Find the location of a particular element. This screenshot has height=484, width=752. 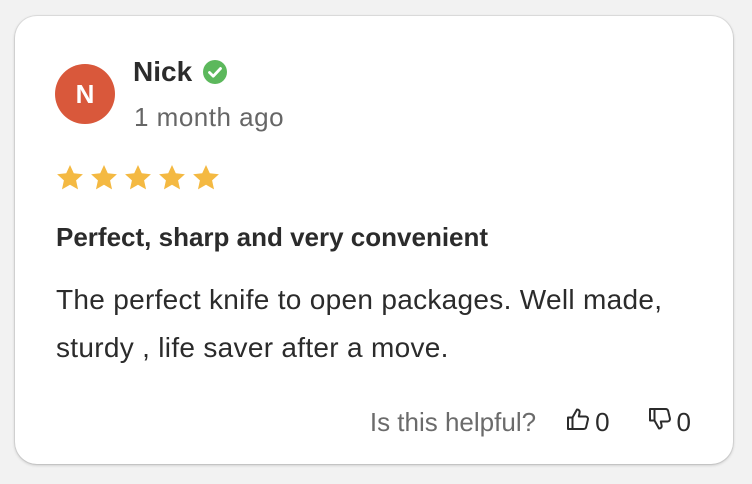

star-rating is located at coordinates (138, 178).